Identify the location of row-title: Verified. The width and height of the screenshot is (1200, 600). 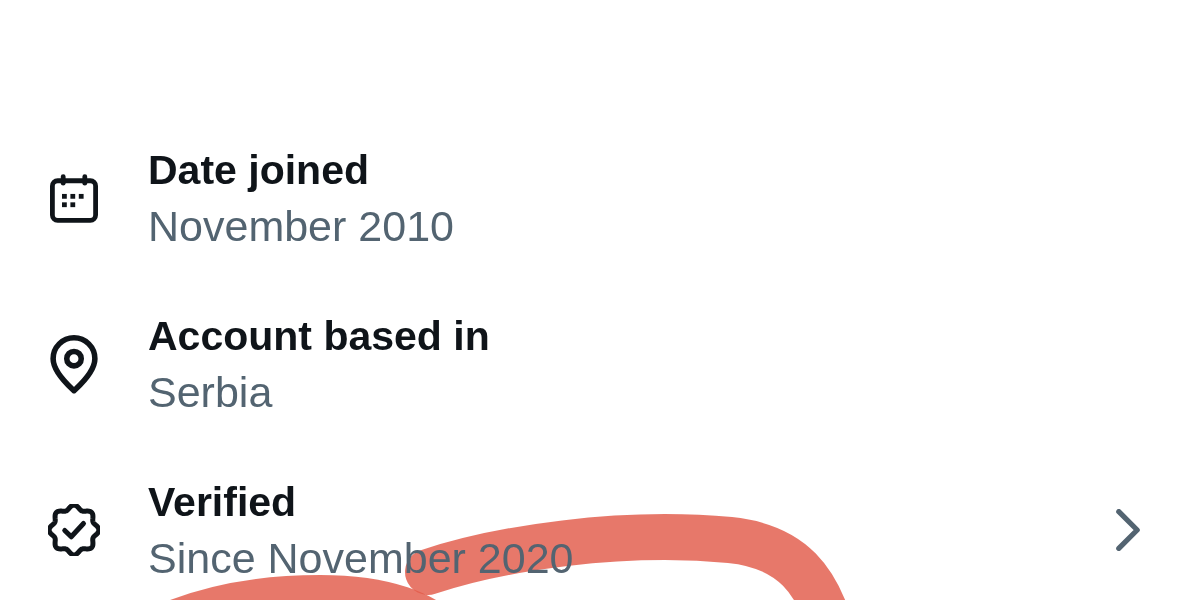
(222, 502).